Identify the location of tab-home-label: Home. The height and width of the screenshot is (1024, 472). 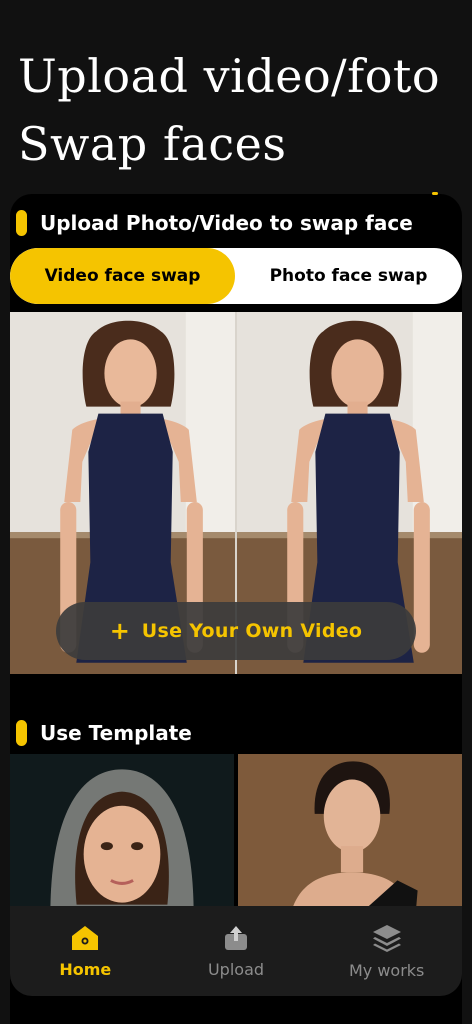
(85, 969).